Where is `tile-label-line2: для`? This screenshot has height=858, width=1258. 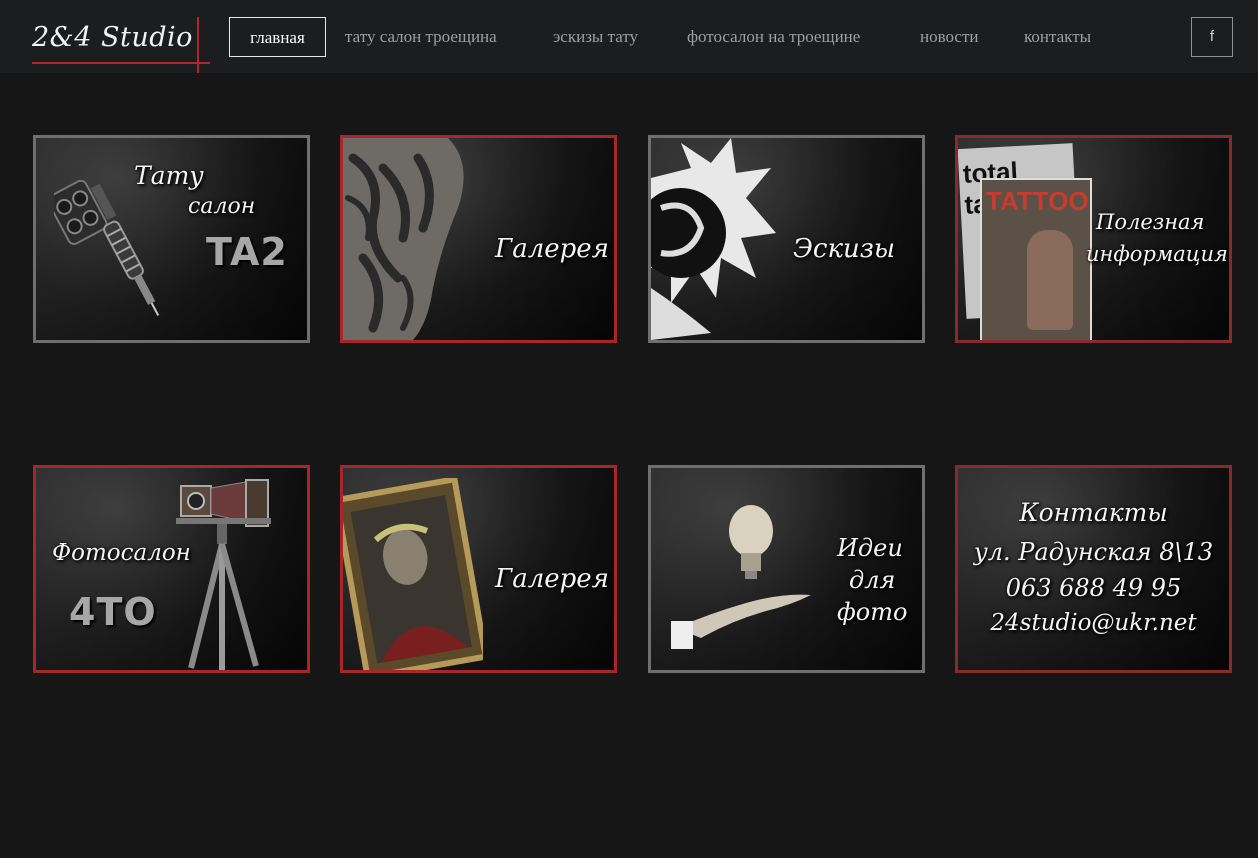
tile-label-line2: для is located at coordinates (872, 580).